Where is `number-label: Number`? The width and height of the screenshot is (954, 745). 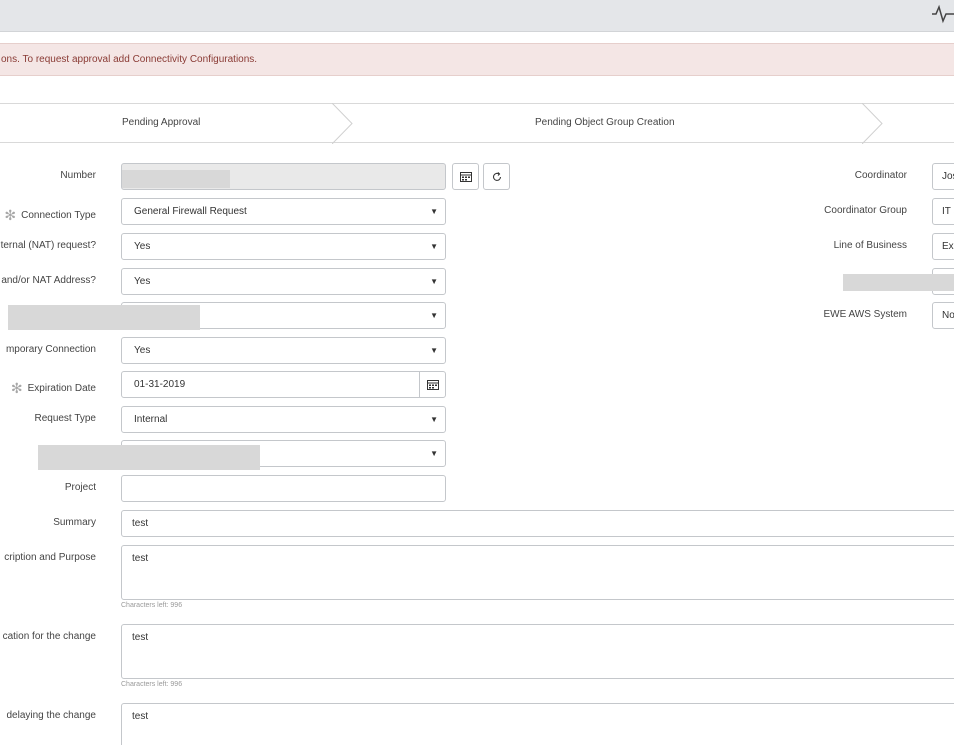 number-label: Number is located at coordinates (78, 175).